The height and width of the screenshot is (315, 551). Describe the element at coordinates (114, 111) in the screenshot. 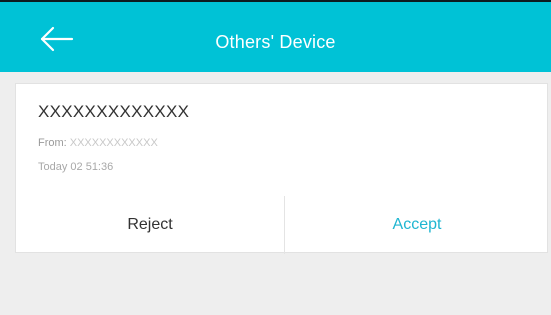

I see `device-name: XXXXXXXXXXXXX` at that location.